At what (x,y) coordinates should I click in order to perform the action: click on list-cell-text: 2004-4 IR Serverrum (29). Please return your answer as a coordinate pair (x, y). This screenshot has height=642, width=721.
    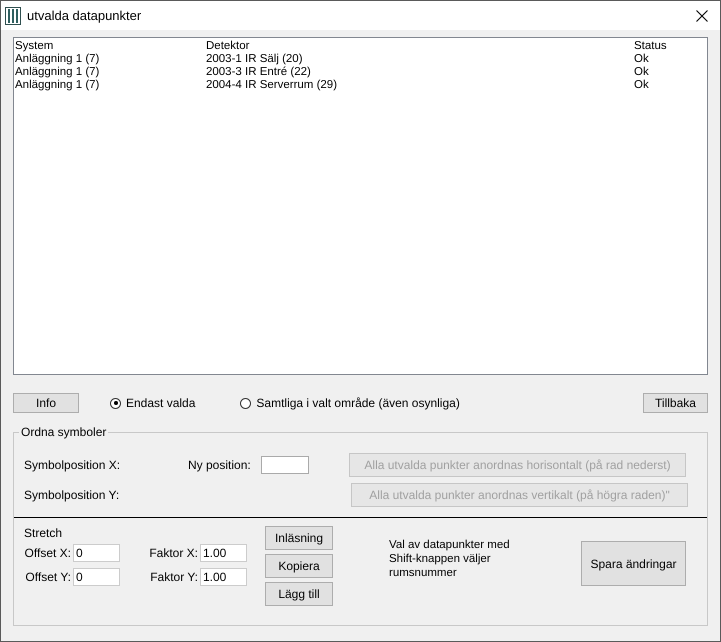
    Looking at the image, I should click on (272, 85).